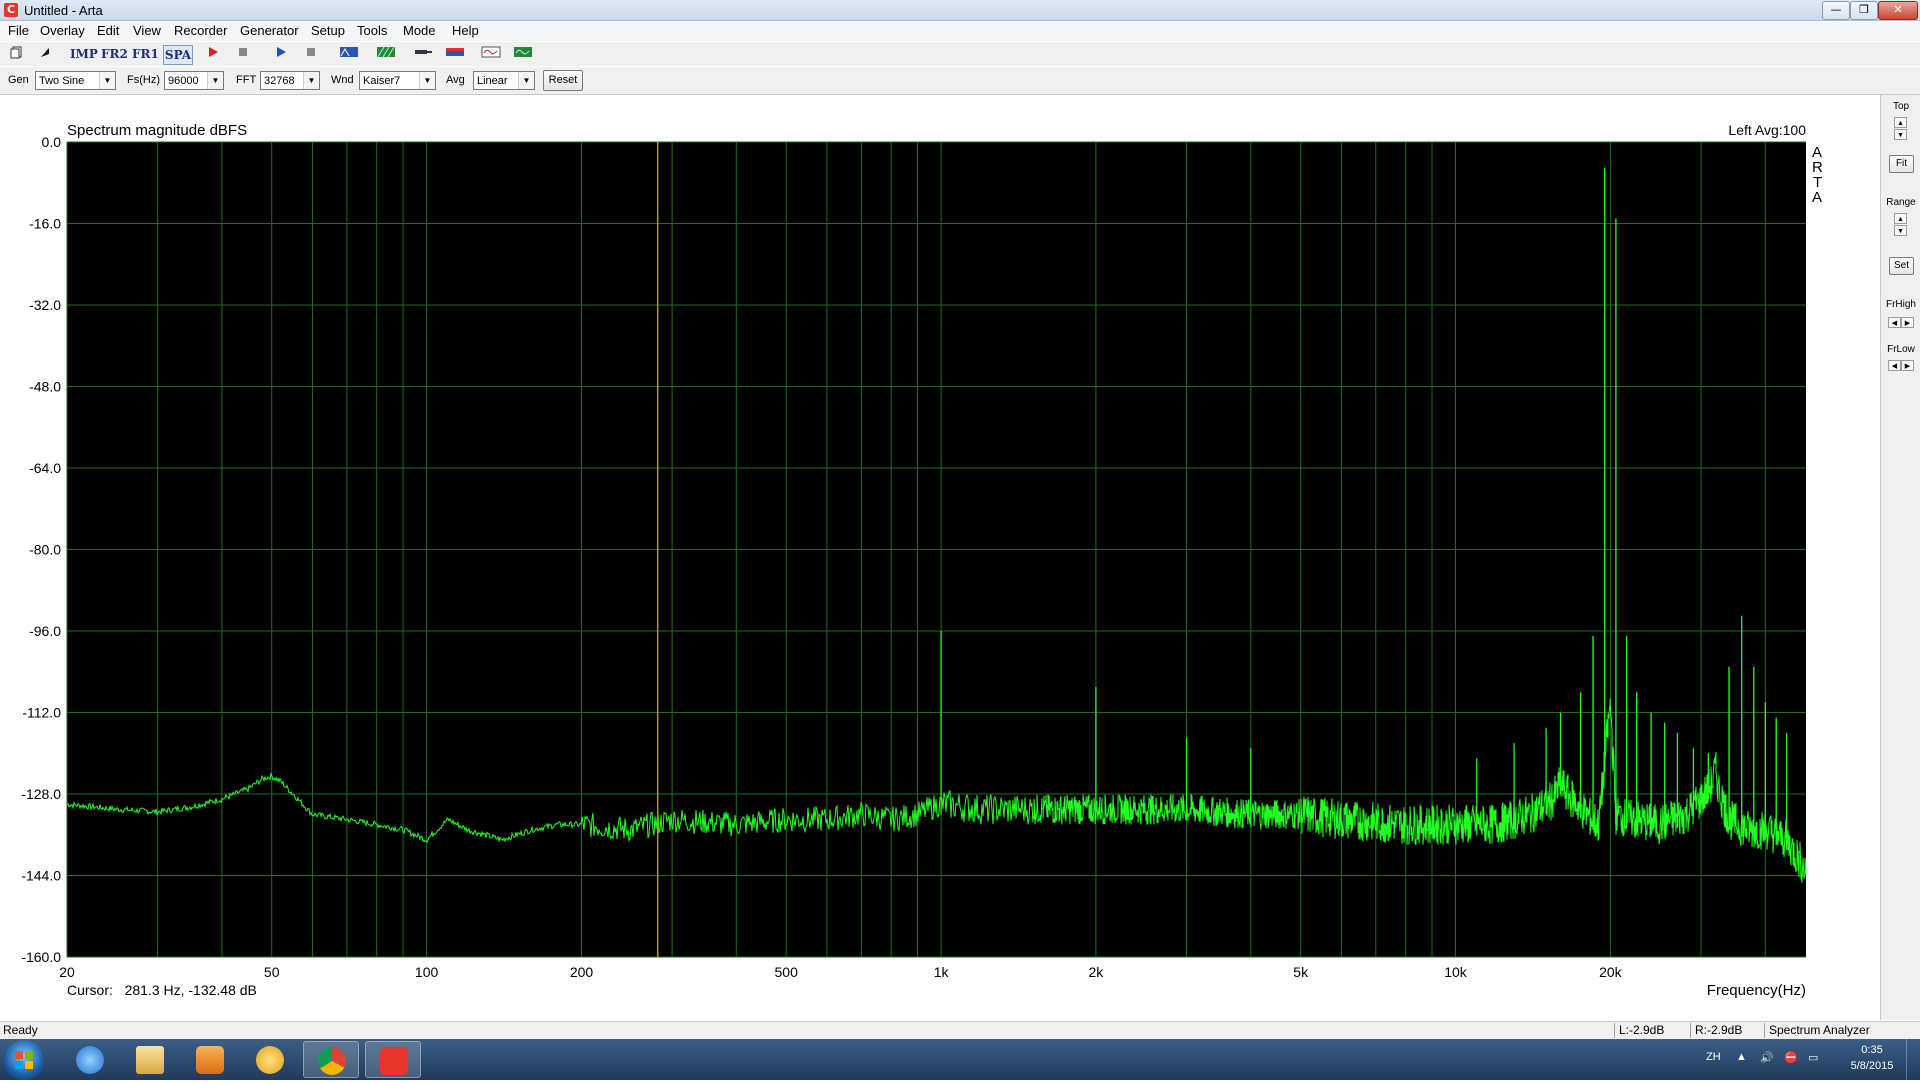 The image size is (1920, 1083). Describe the element at coordinates (1894, 365) in the screenshot. I see `frlow-left-arrow: ◀` at that location.